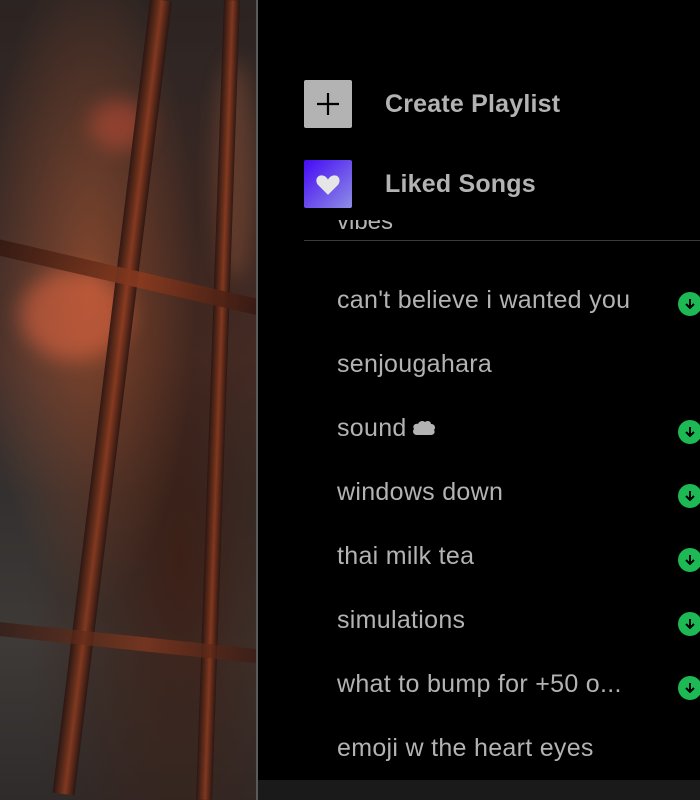  I want to click on playlist-name: can't believe i wanted you, so click(484, 300).